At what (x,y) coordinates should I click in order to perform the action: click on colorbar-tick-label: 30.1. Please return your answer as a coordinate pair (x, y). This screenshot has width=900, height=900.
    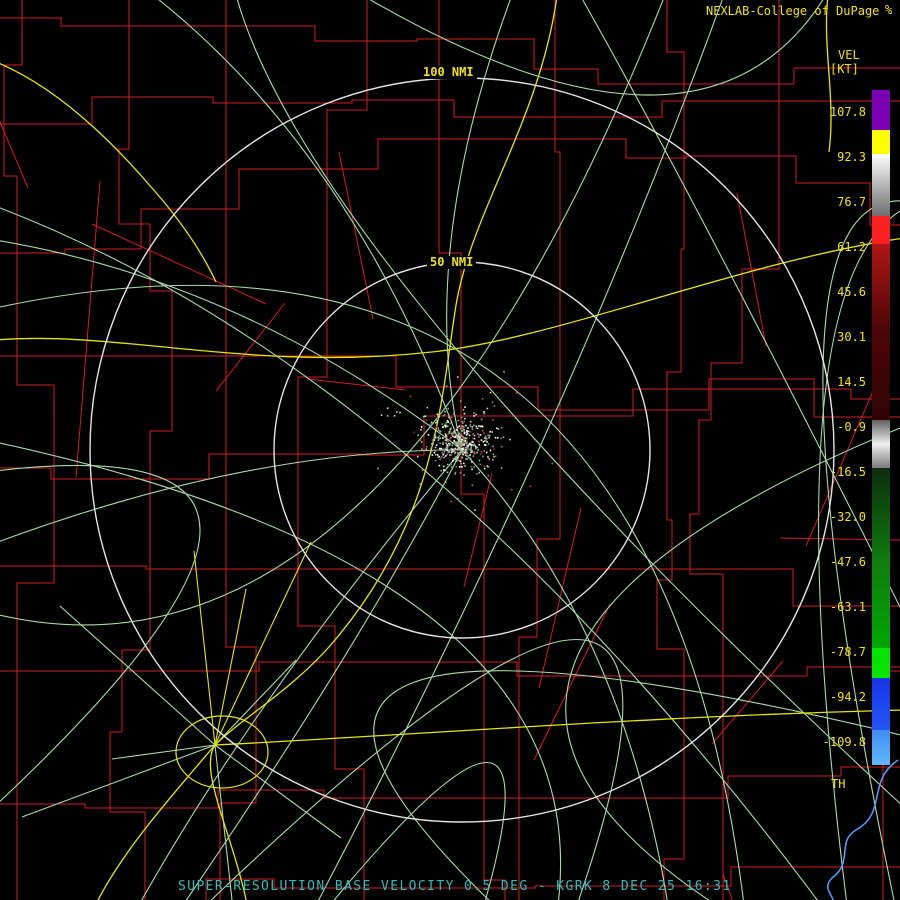
    Looking at the image, I should click on (851, 337).